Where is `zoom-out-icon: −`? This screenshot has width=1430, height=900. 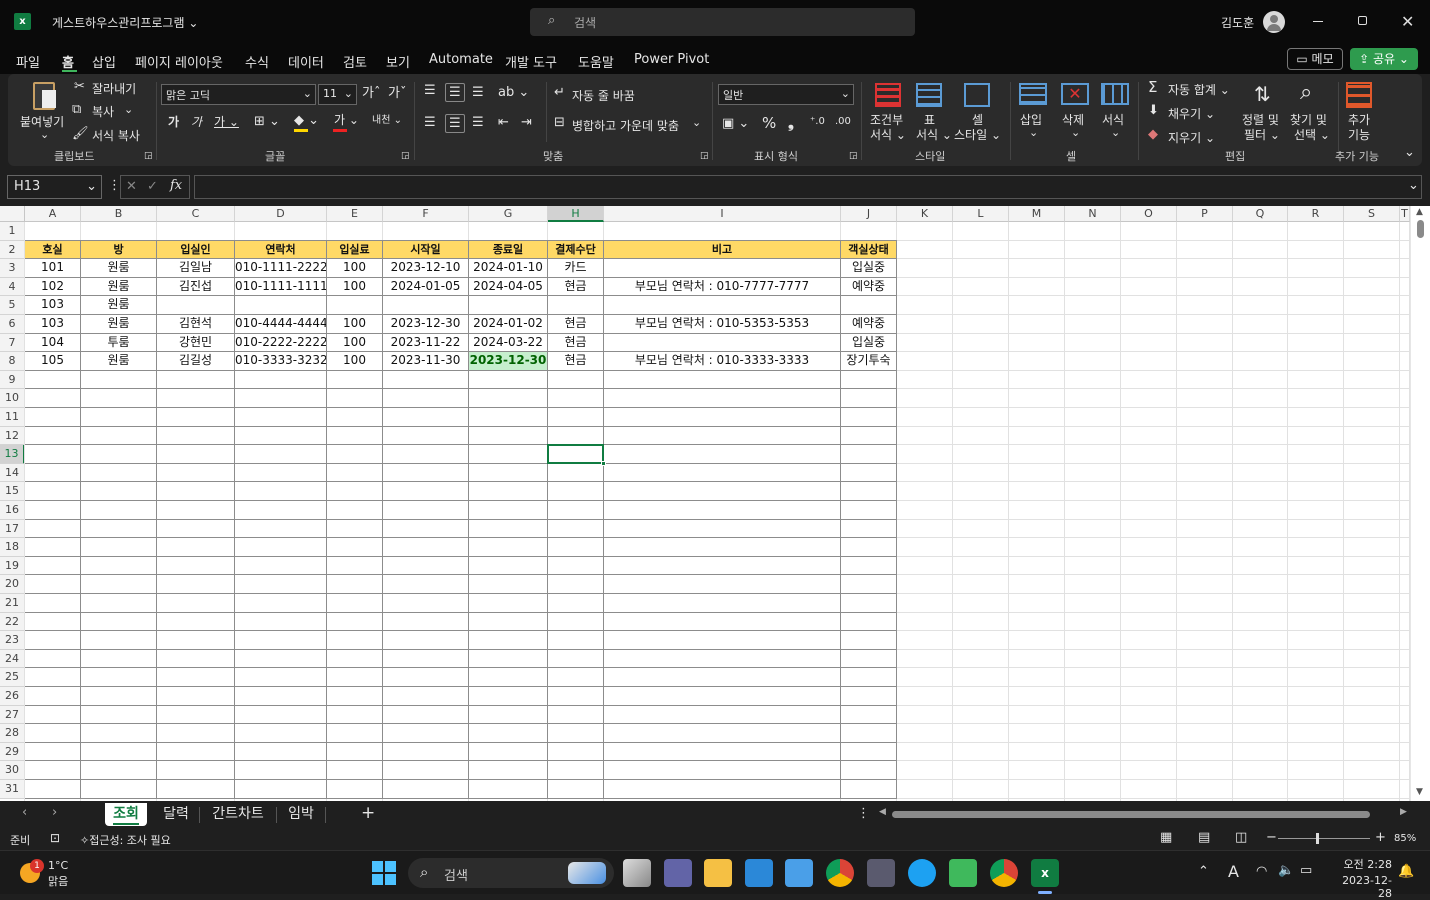 zoom-out-icon: − is located at coordinates (1271, 837).